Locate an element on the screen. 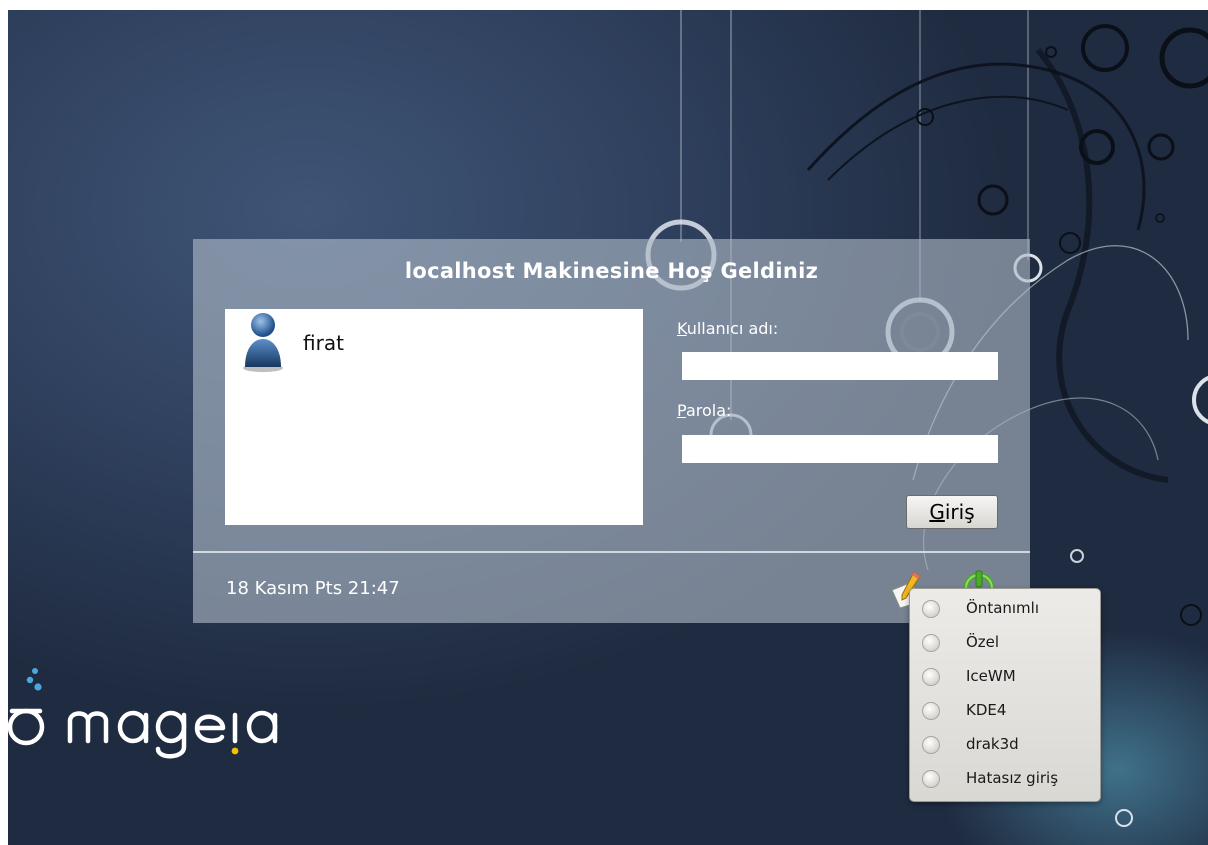  session-option-label: IceWM is located at coordinates (991, 676).